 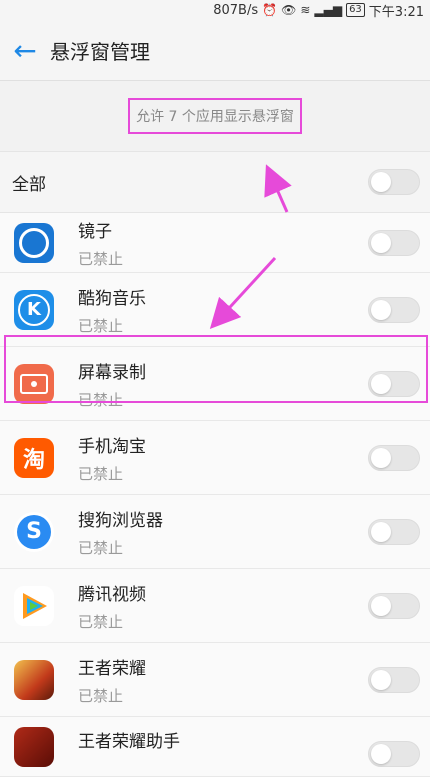 What do you see at coordinates (215, 182) in the screenshot?
I see `all-row: 全部` at bounding box center [215, 182].